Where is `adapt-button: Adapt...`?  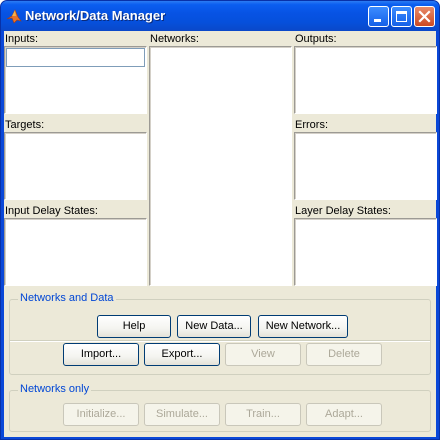 adapt-button: Adapt... is located at coordinates (344, 414).